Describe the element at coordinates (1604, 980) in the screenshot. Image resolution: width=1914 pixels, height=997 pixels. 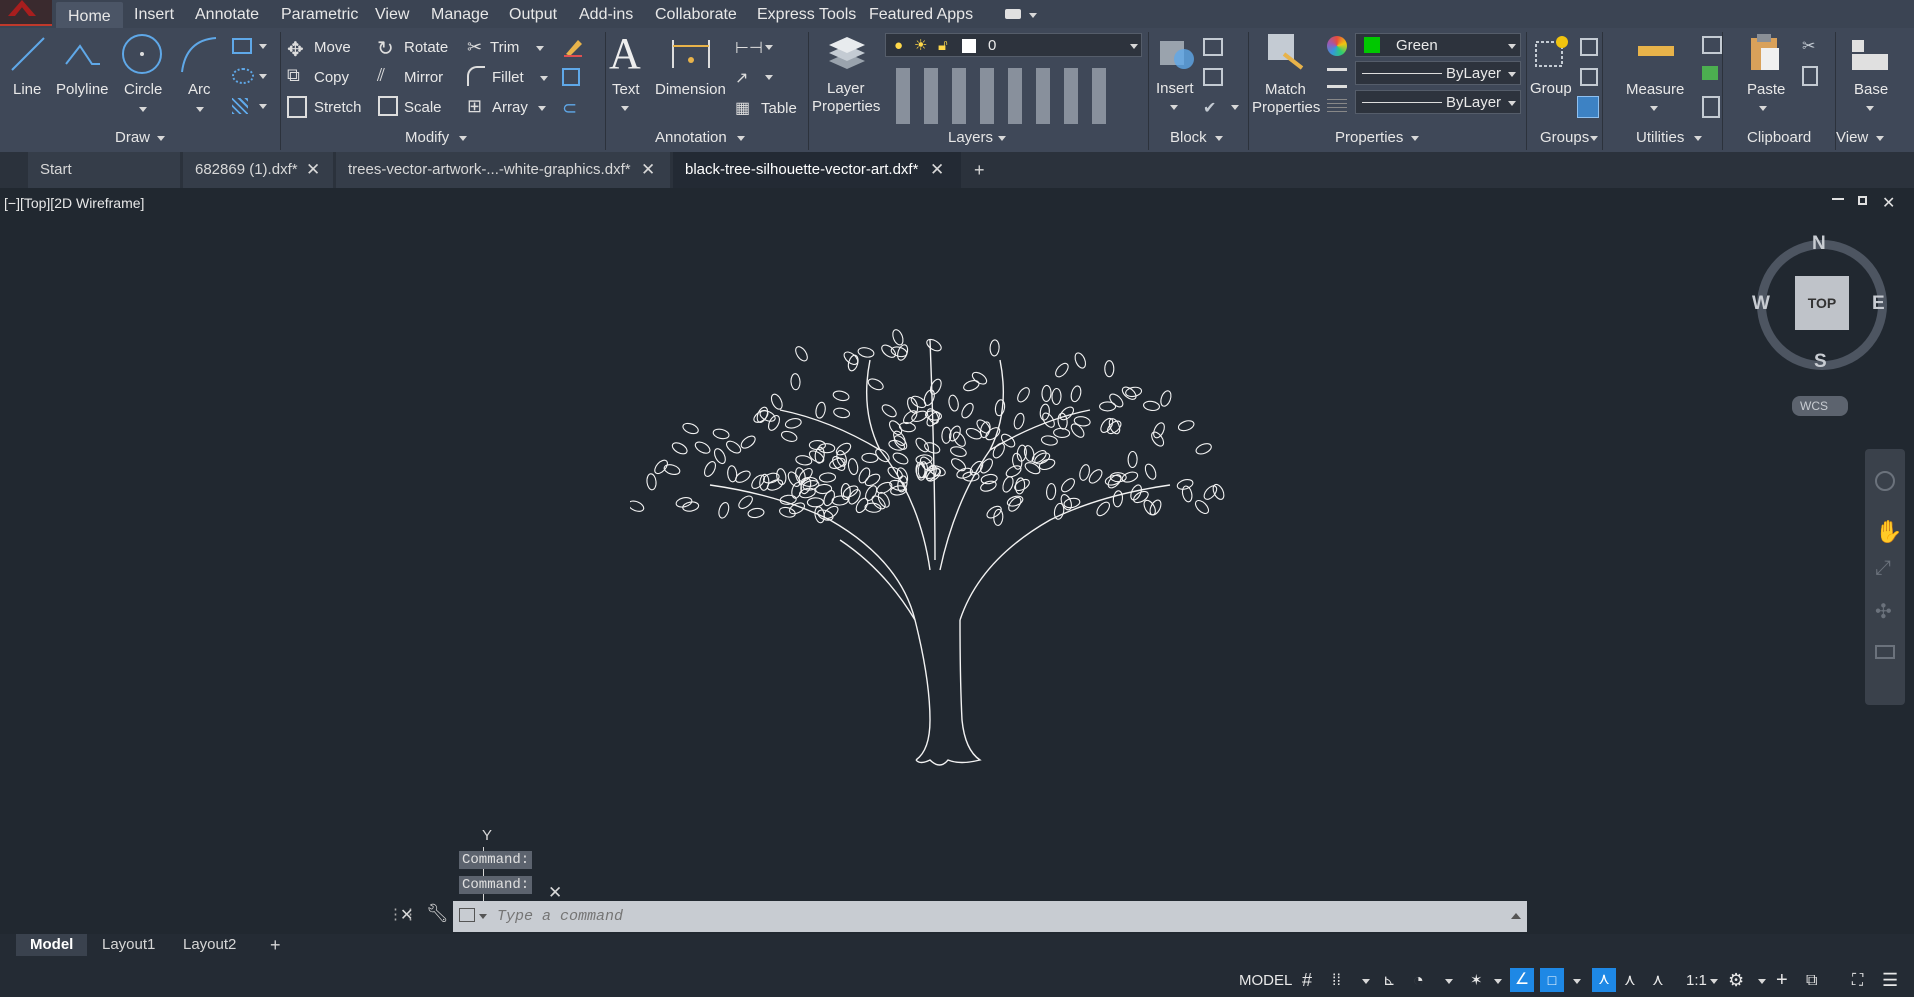
I see `annotation-visibility-icon: ⋏` at that location.